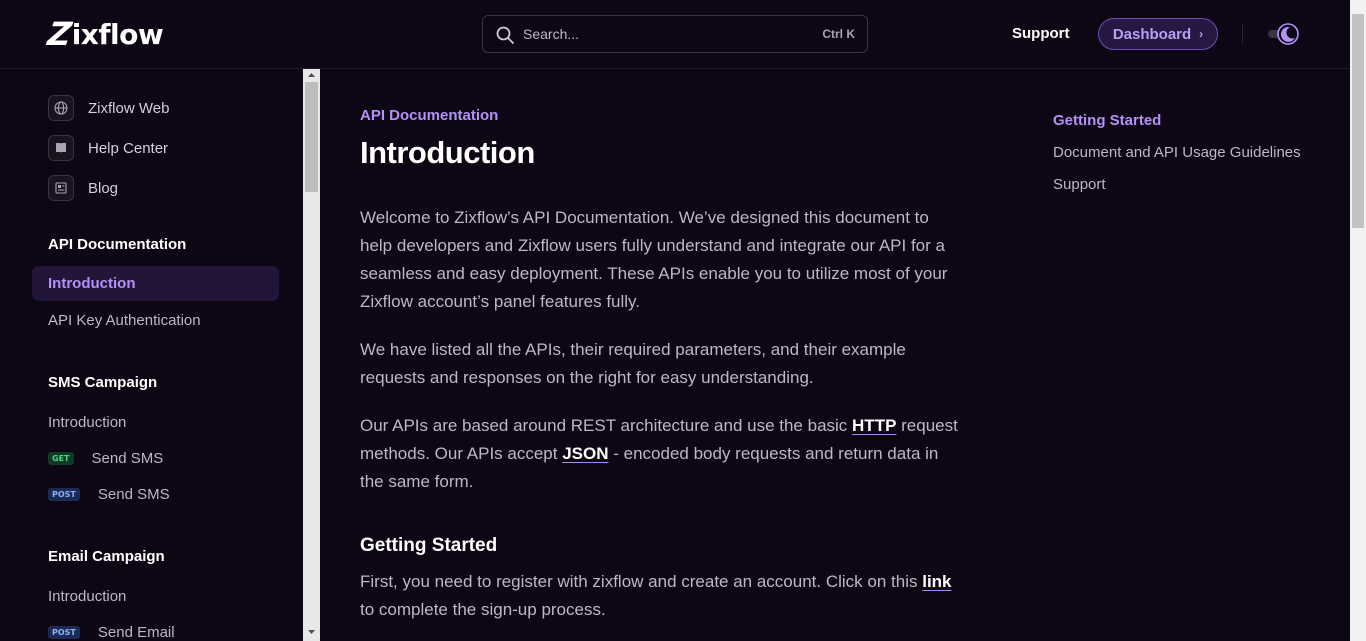  I want to click on http-link: HTTP, so click(874, 425).